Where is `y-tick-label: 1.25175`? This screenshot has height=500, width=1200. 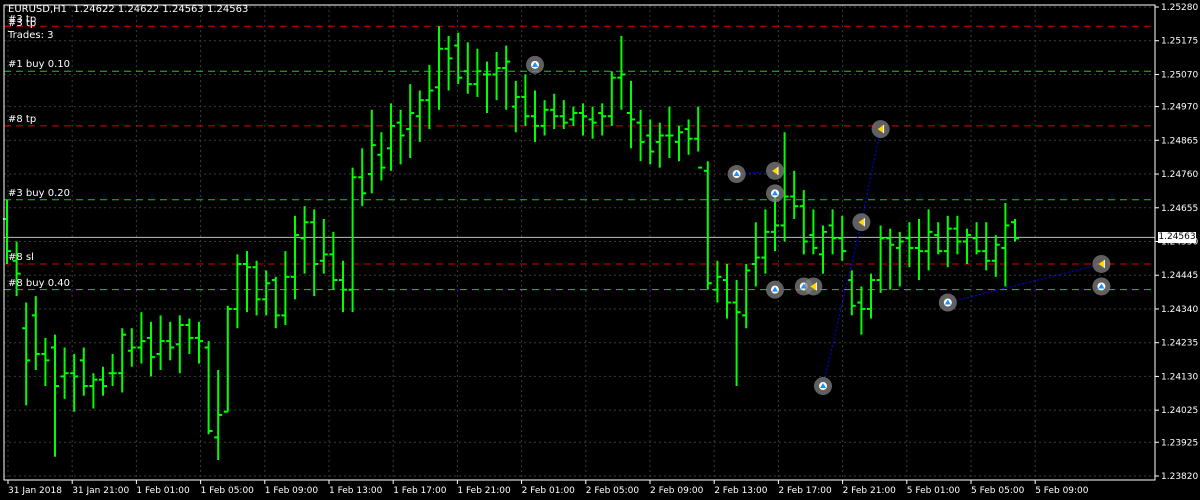
y-tick-label: 1.25175 is located at coordinates (1179, 42).